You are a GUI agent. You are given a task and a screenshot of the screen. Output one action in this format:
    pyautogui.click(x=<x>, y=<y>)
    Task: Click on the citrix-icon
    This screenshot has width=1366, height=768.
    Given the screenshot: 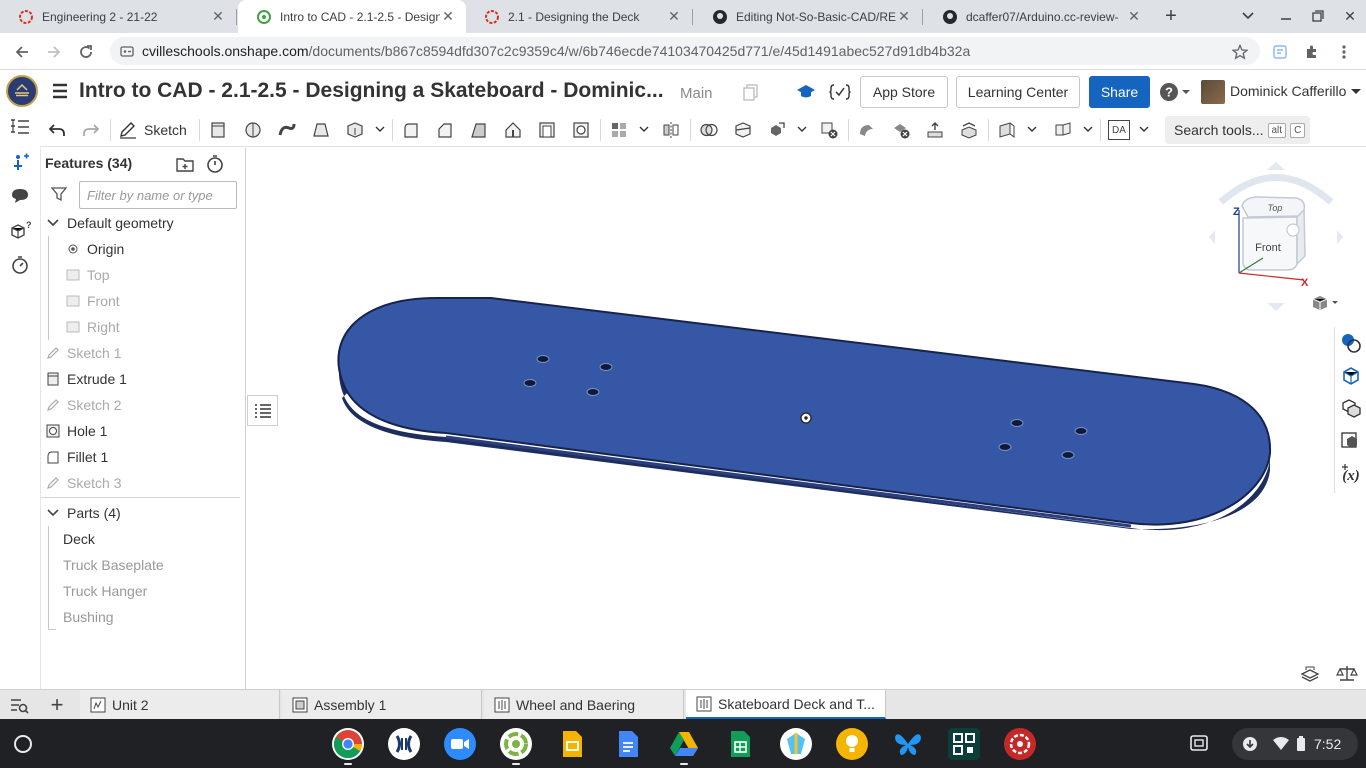 What is the action you would take?
    pyautogui.click(x=404, y=744)
    